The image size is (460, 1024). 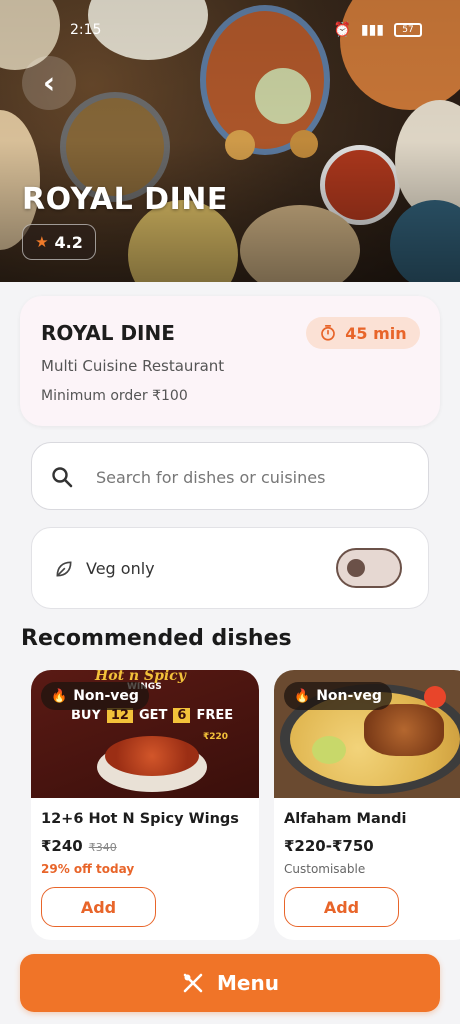 What do you see at coordinates (62, 846) in the screenshot?
I see `price-current: ₹240` at bounding box center [62, 846].